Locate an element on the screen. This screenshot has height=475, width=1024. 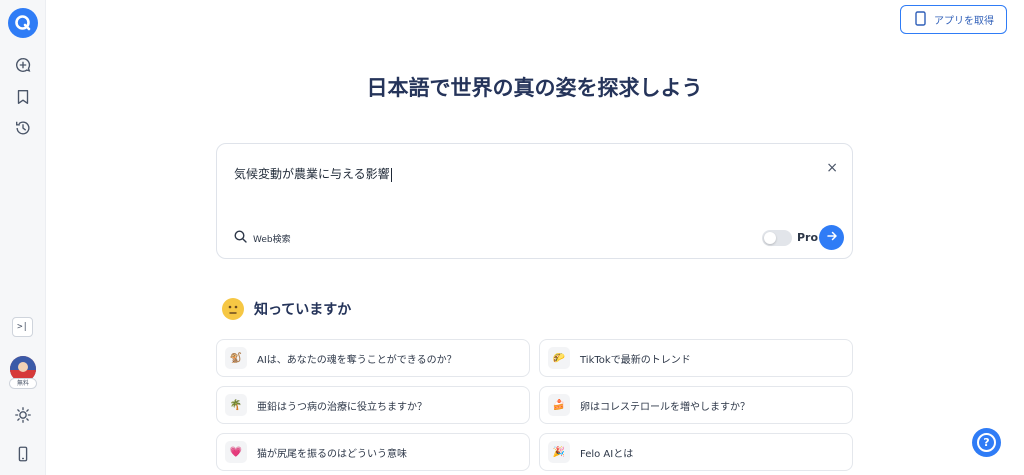
question-icon: ? is located at coordinates (986, 442).